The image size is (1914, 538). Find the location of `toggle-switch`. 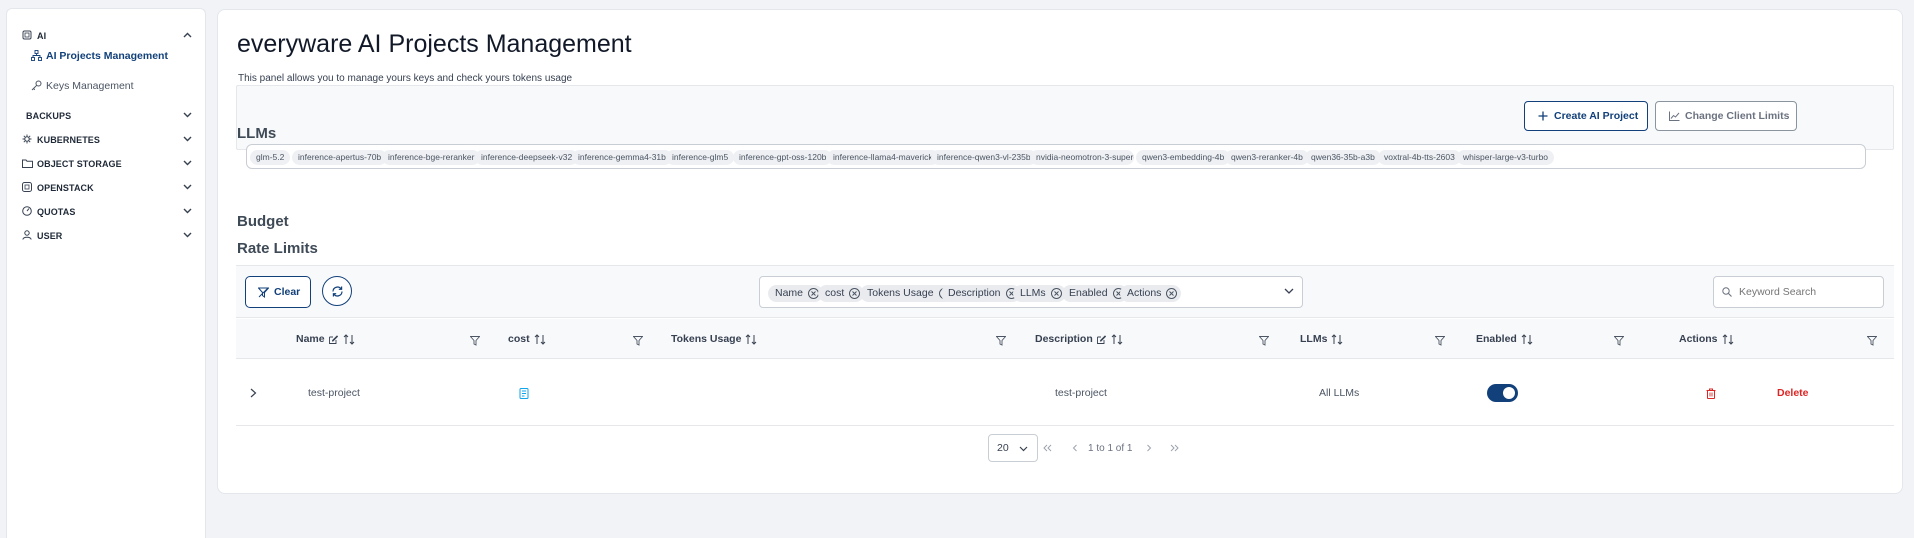

toggle-switch is located at coordinates (1502, 393).